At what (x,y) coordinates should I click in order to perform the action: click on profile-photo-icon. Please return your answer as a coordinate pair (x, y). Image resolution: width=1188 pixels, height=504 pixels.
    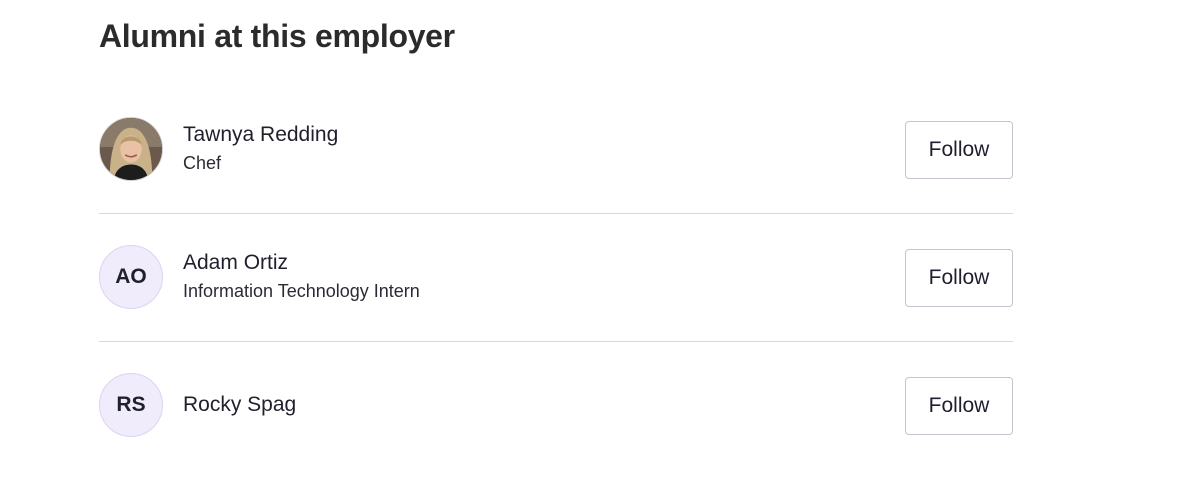
    Looking at the image, I should click on (131, 149).